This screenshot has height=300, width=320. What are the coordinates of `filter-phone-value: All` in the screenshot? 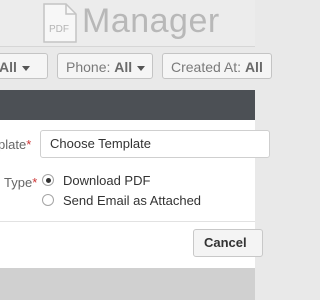 It's located at (123, 67).